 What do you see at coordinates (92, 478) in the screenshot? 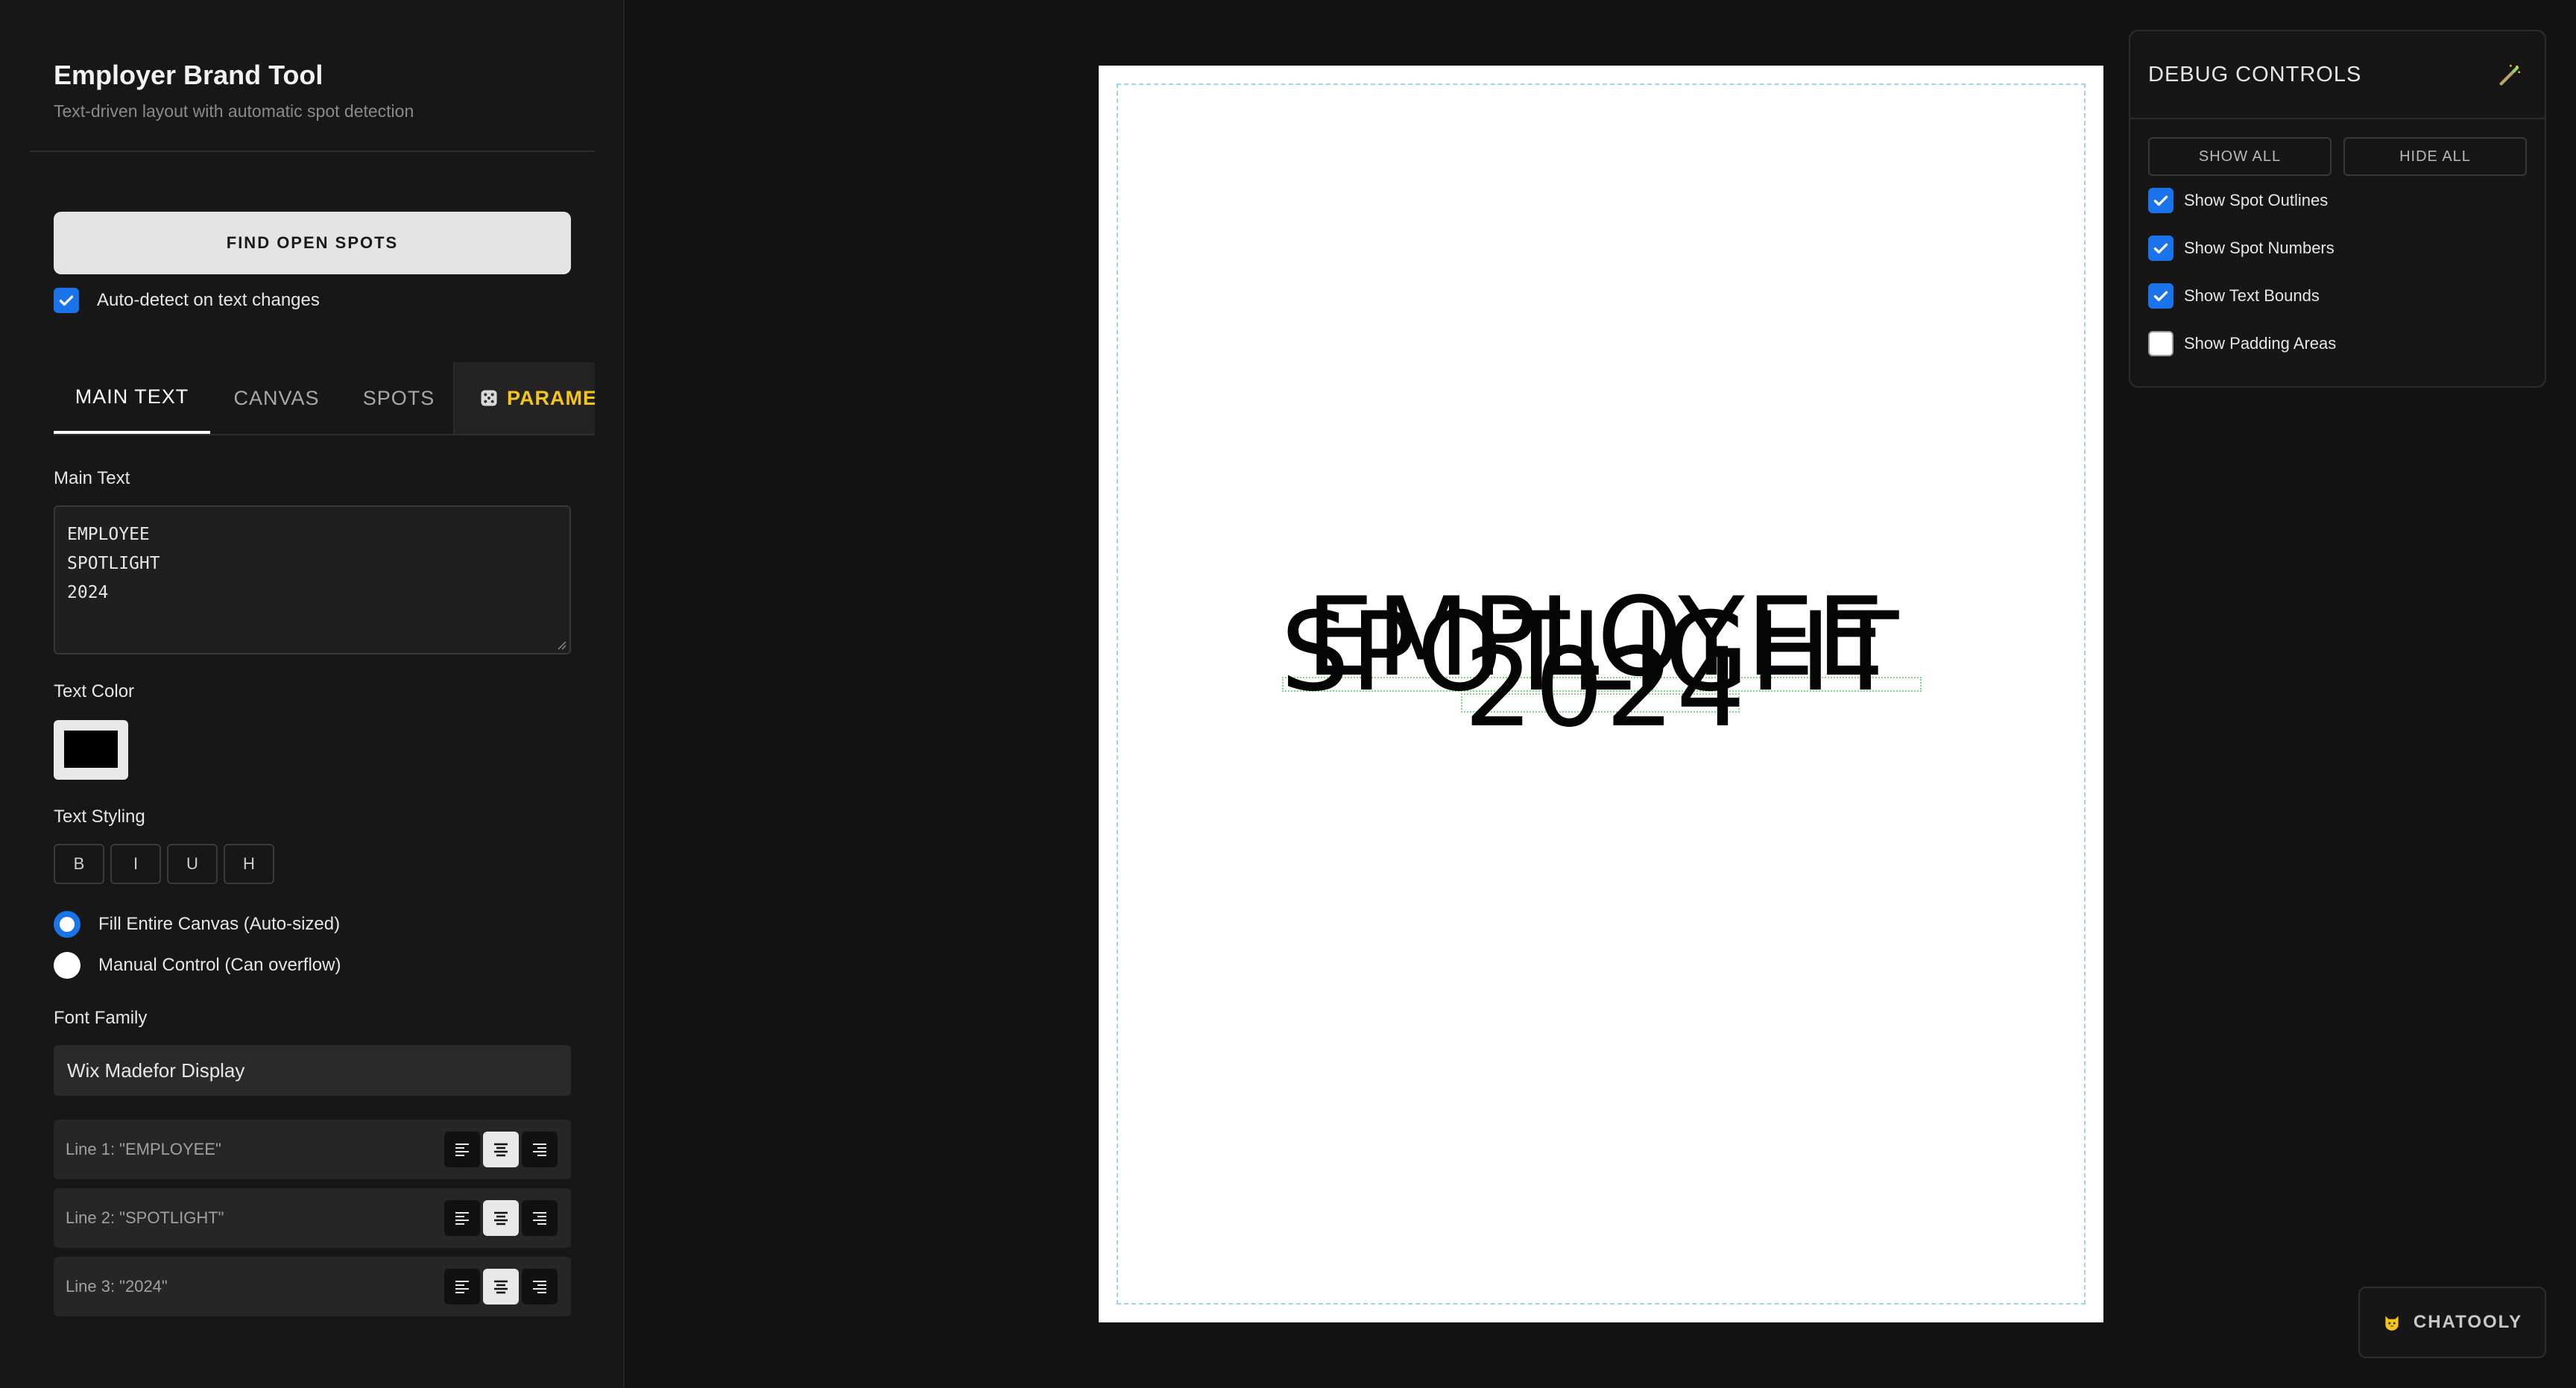
I see `main-text-label: Main Text` at bounding box center [92, 478].